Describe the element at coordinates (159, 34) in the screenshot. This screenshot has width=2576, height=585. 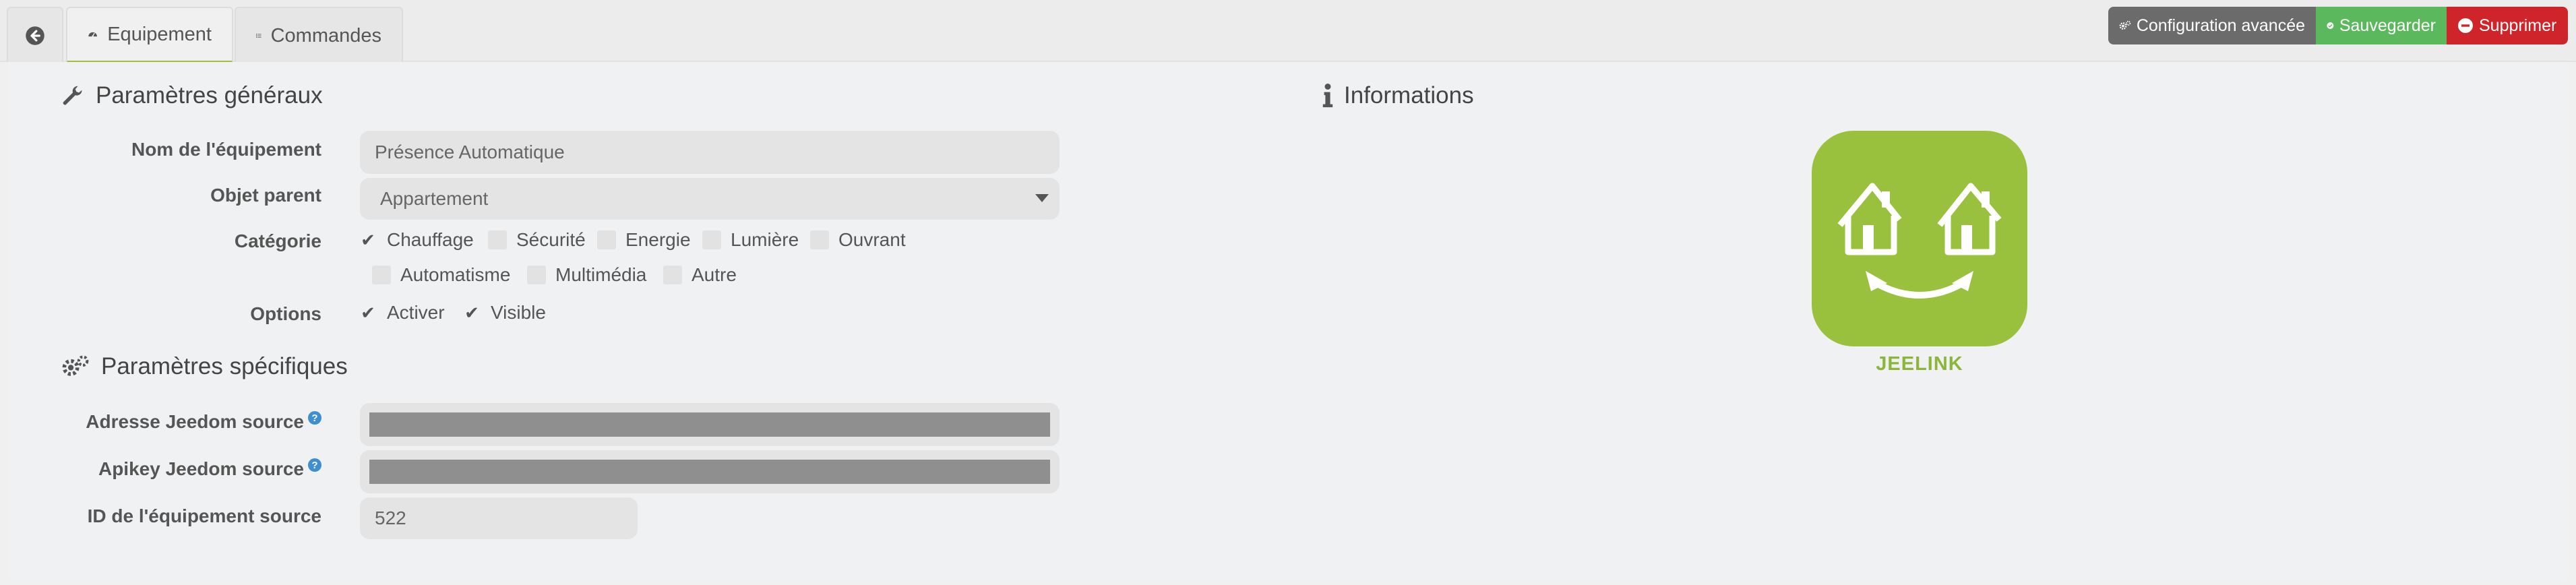
I see `tab-equipement-label: Equipement` at that location.